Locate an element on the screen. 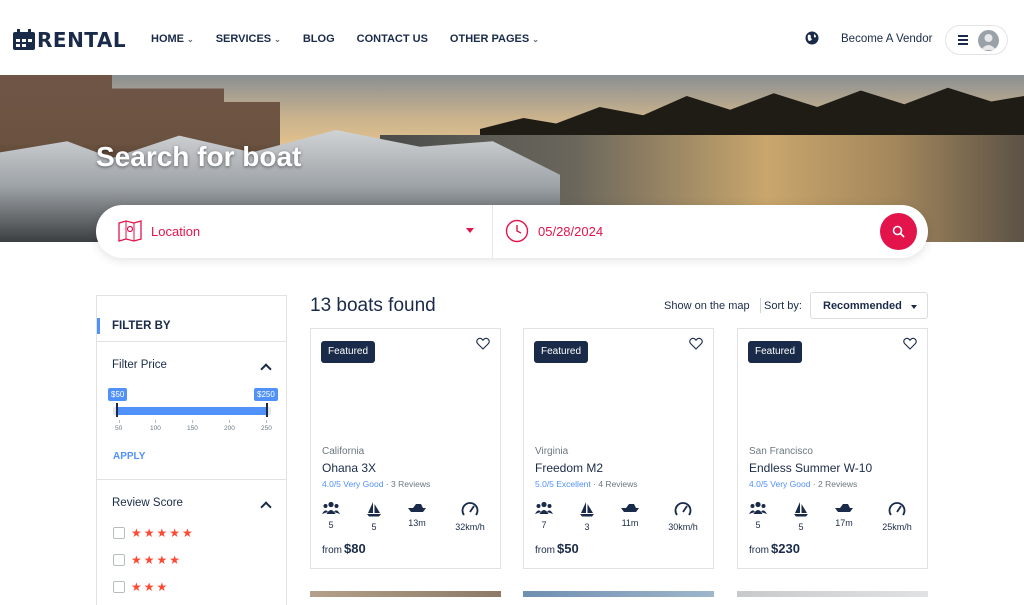  nav-other-pages-label: OTHER PAGES is located at coordinates (489, 39).